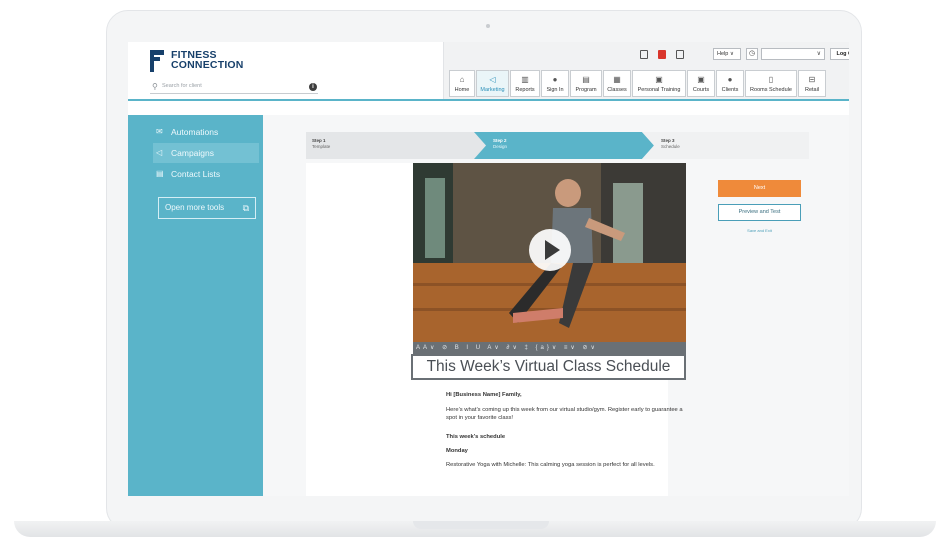 This screenshot has height=545, width=949. What do you see at coordinates (839, 54) in the screenshot?
I see `logout-button: Log Out` at bounding box center [839, 54].